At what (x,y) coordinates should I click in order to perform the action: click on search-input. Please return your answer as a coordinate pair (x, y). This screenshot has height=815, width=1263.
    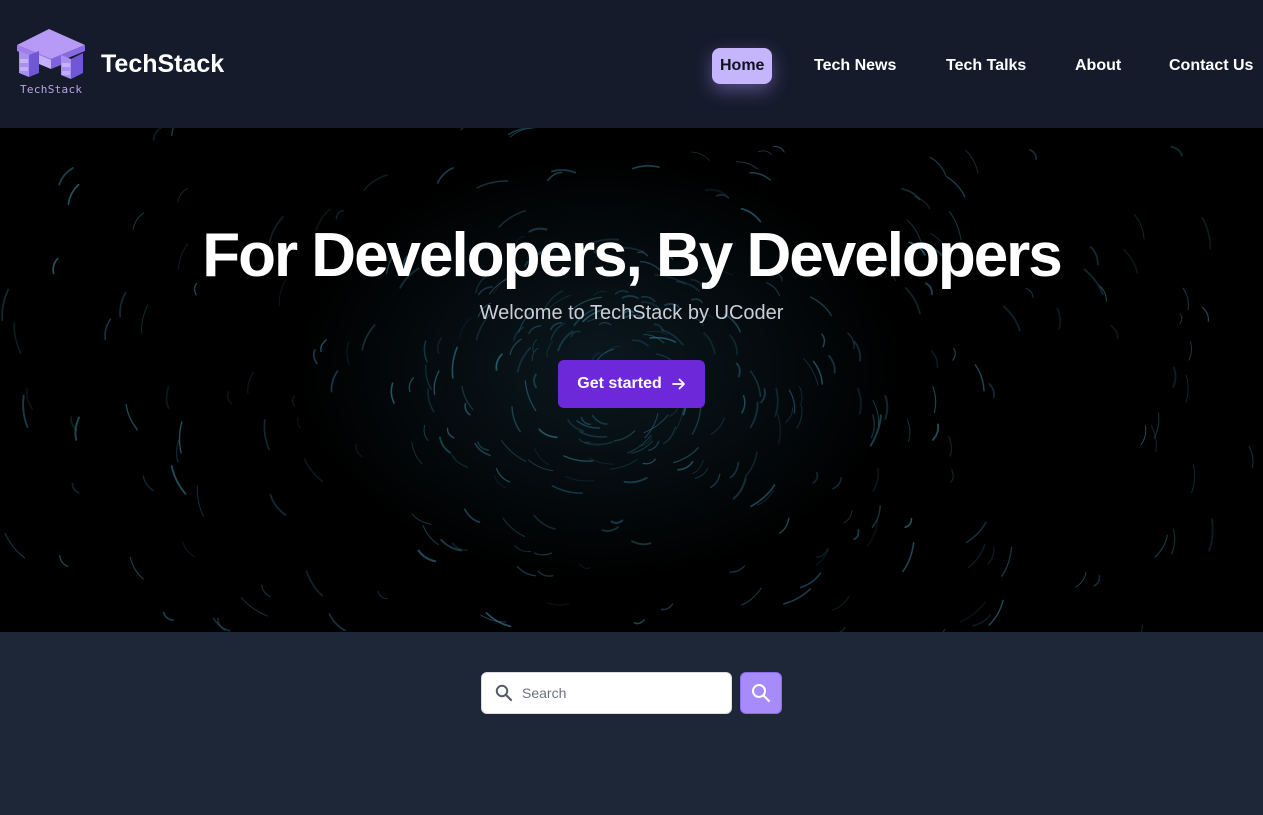
    Looking at the image, I should click on (622, 693).